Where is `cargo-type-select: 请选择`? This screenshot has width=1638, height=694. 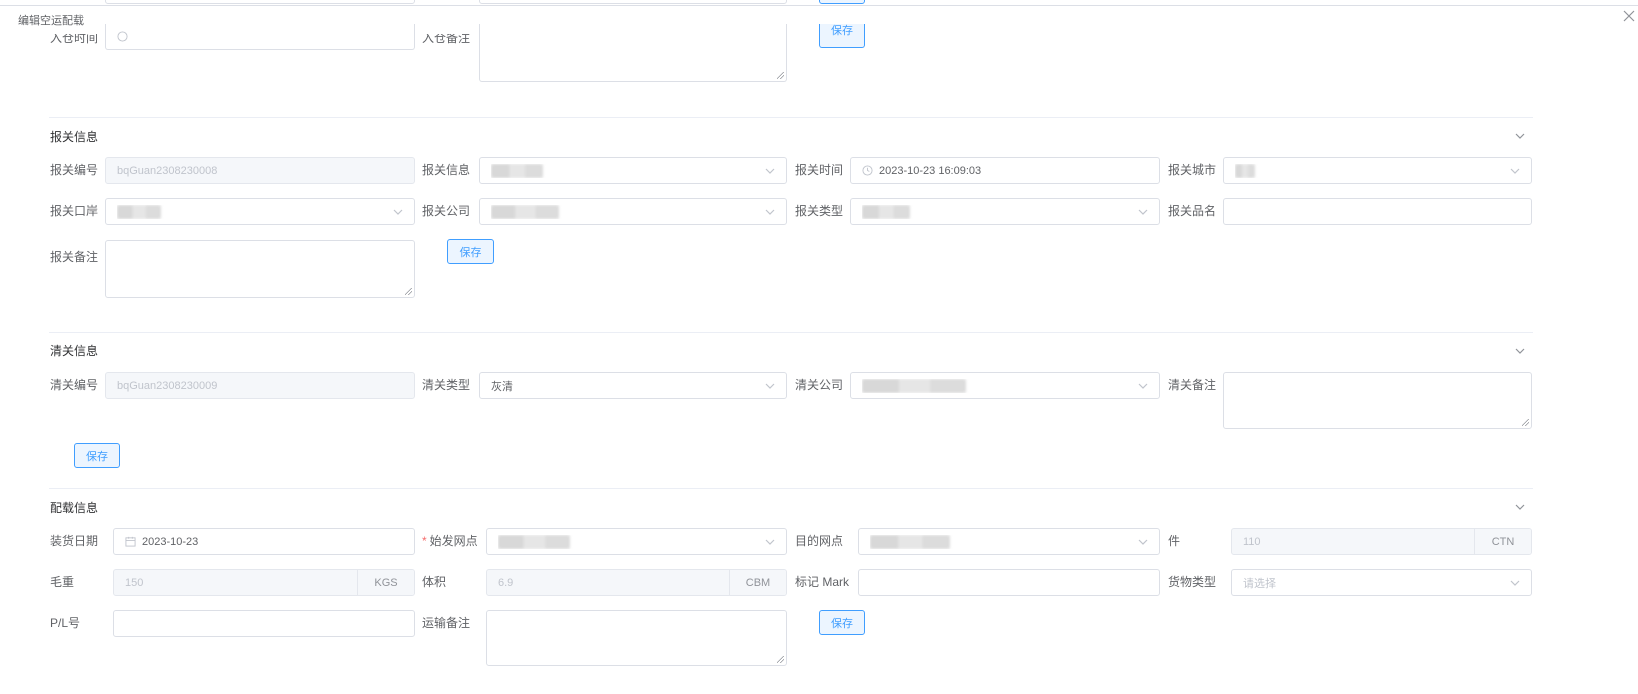
cargo-type-select: 请选择 is located at coordinates (1381, 582).